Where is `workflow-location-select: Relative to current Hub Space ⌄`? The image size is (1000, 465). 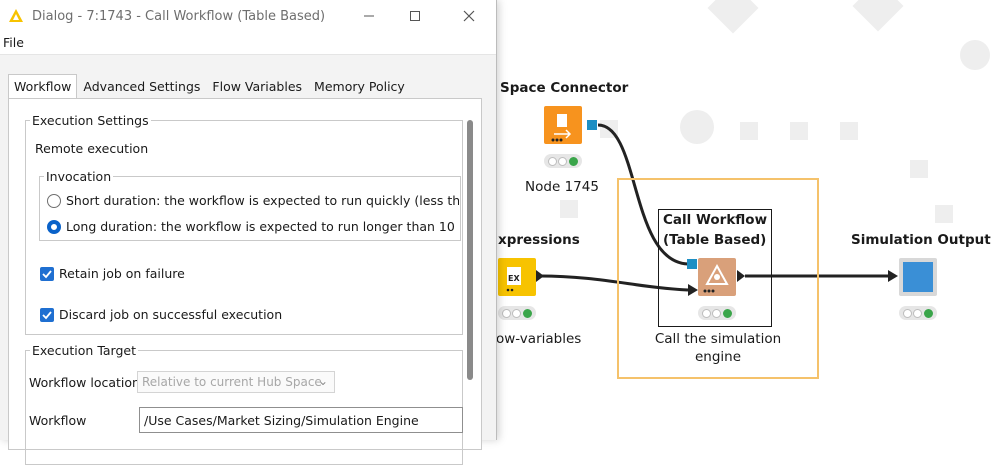 workflow-location-select: Relative to current Hub Space ⌄ is located at coordinates (236, 382).